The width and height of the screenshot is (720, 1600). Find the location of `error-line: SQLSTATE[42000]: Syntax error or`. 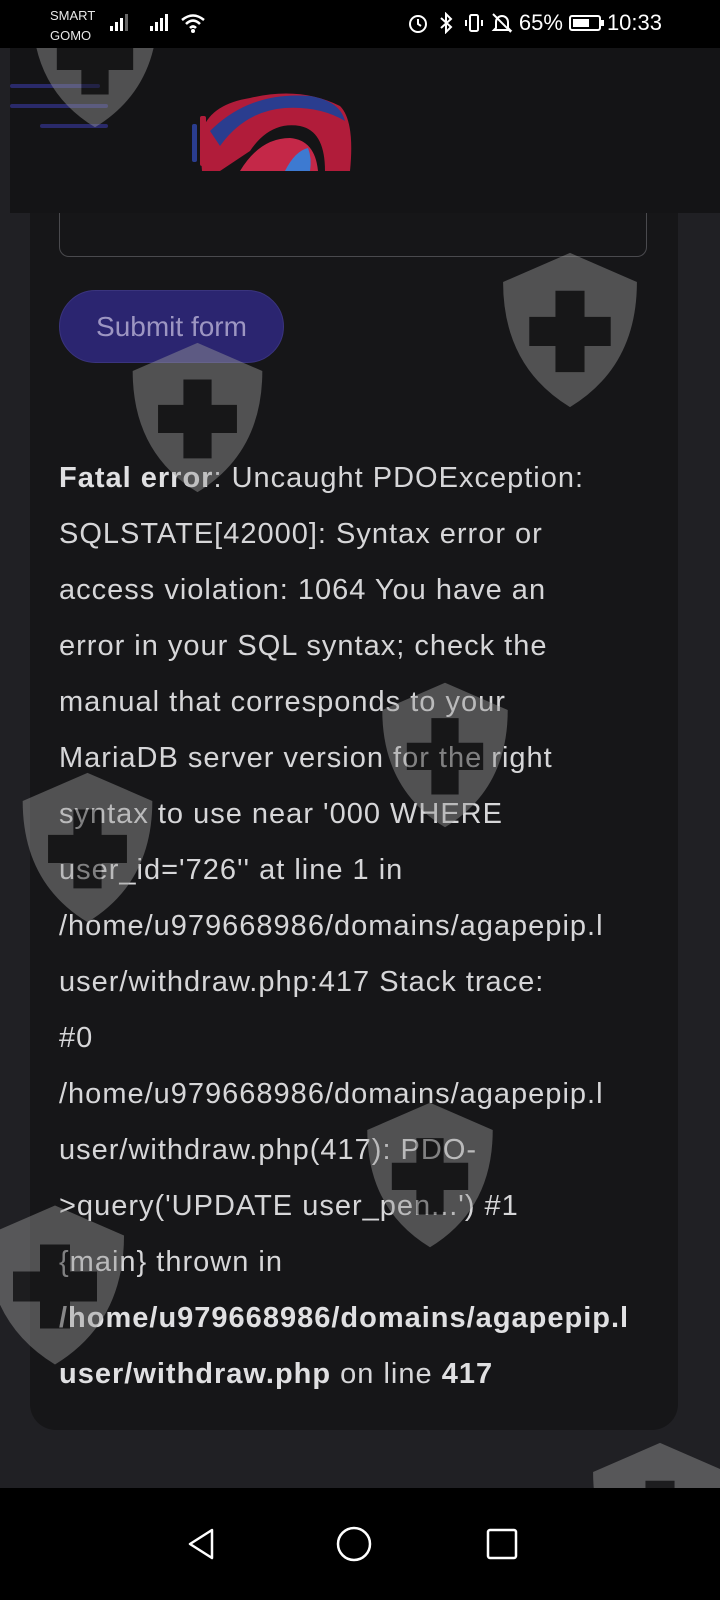

error-line: SQLSTATE[42000]: Syntax error or is located at coordinates (389, 534).